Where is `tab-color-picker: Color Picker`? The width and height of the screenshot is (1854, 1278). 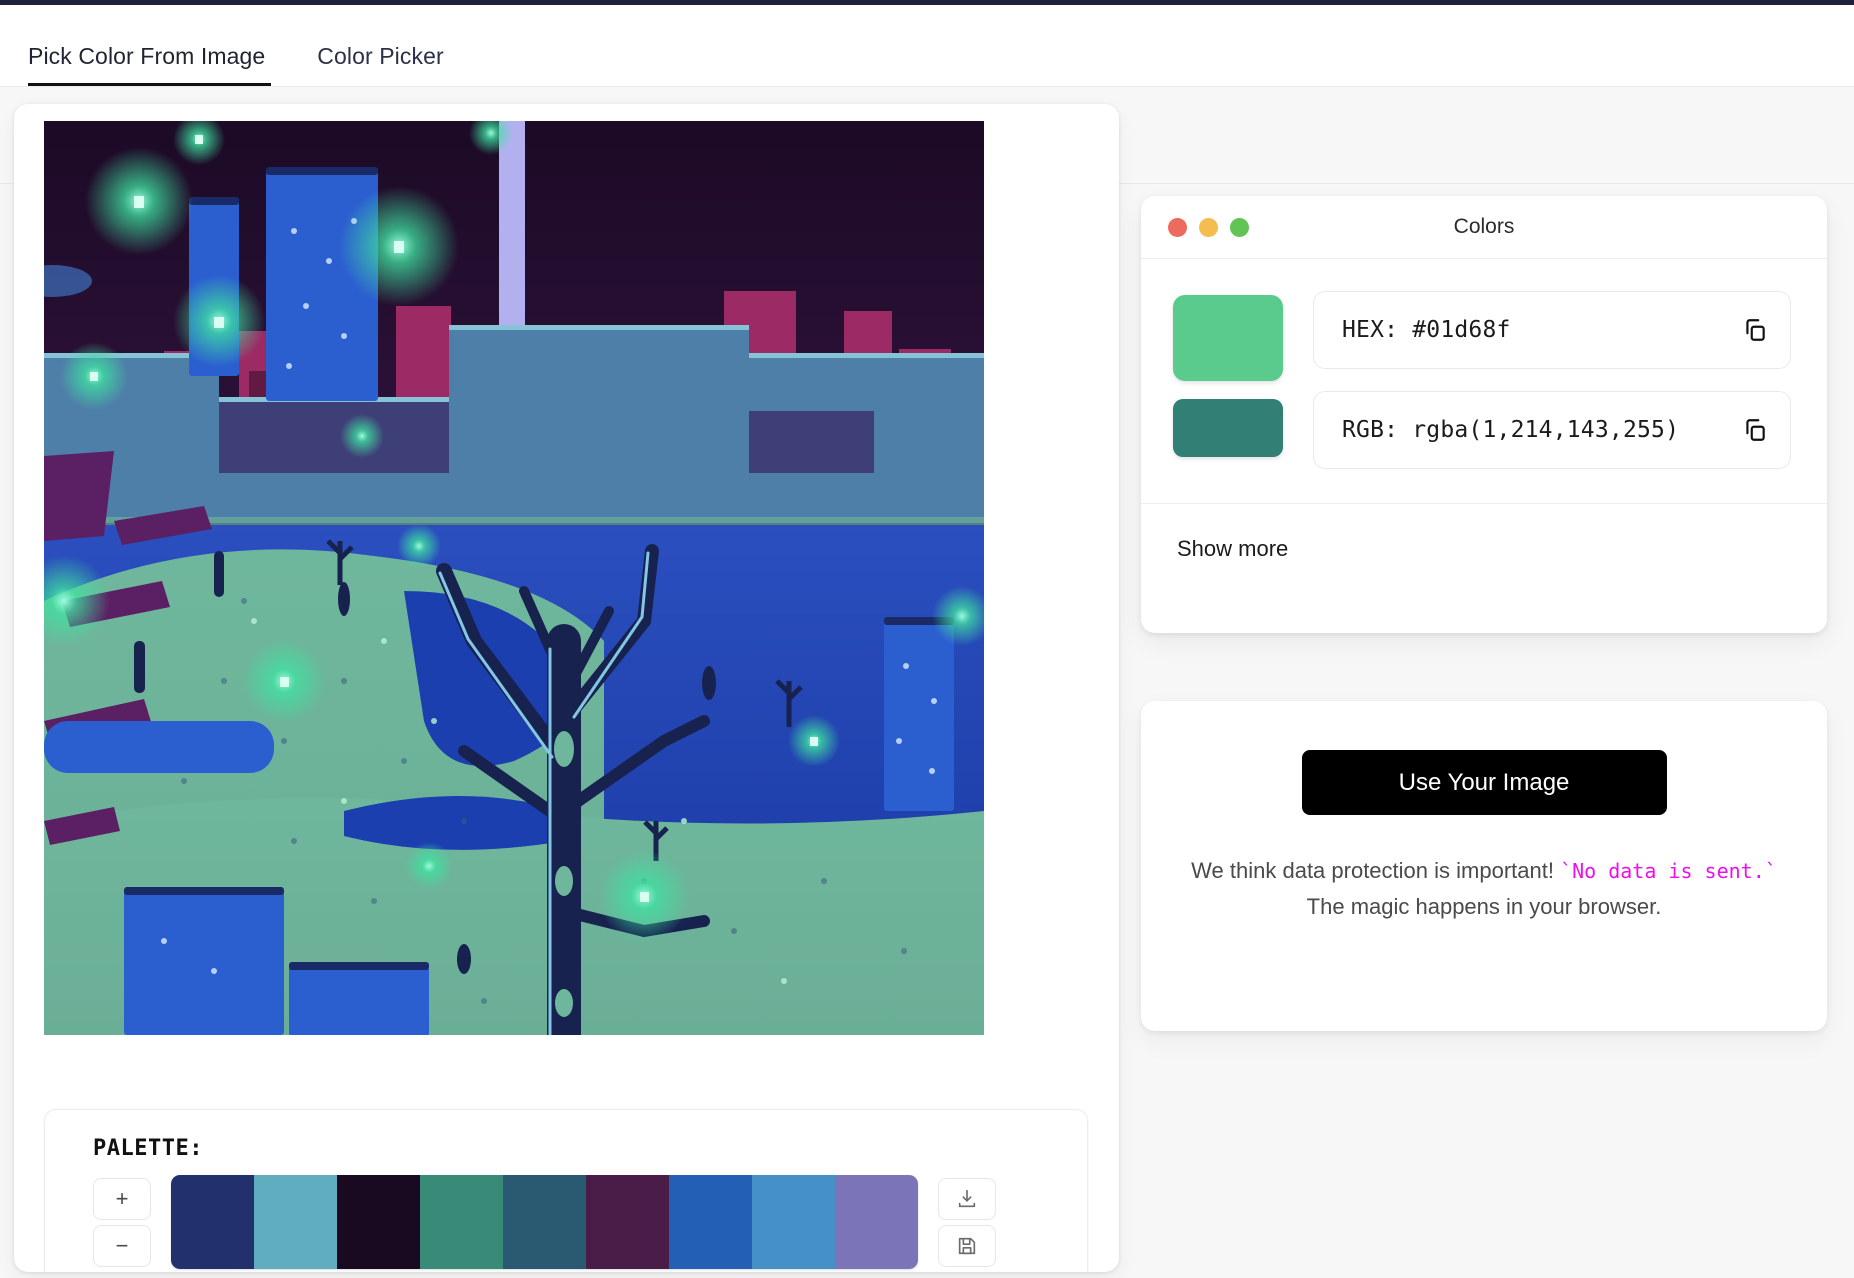 tab-color-picker: Color Picker is located at coordinates (391, 64).